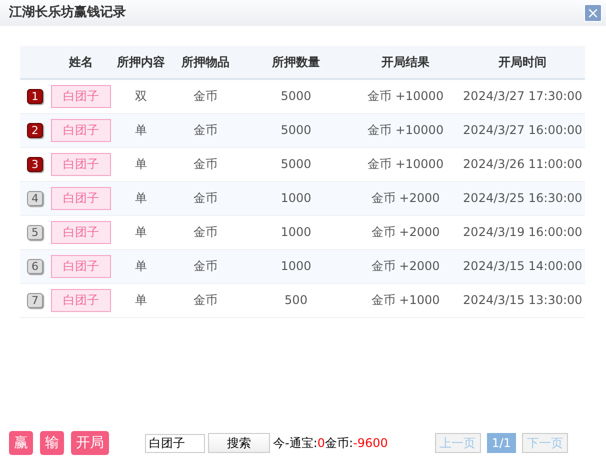 The image size is (606, 467). Describe the element at coordinates (522, 62) in the screenshot. I see `column-header: 开局时间` at that location.